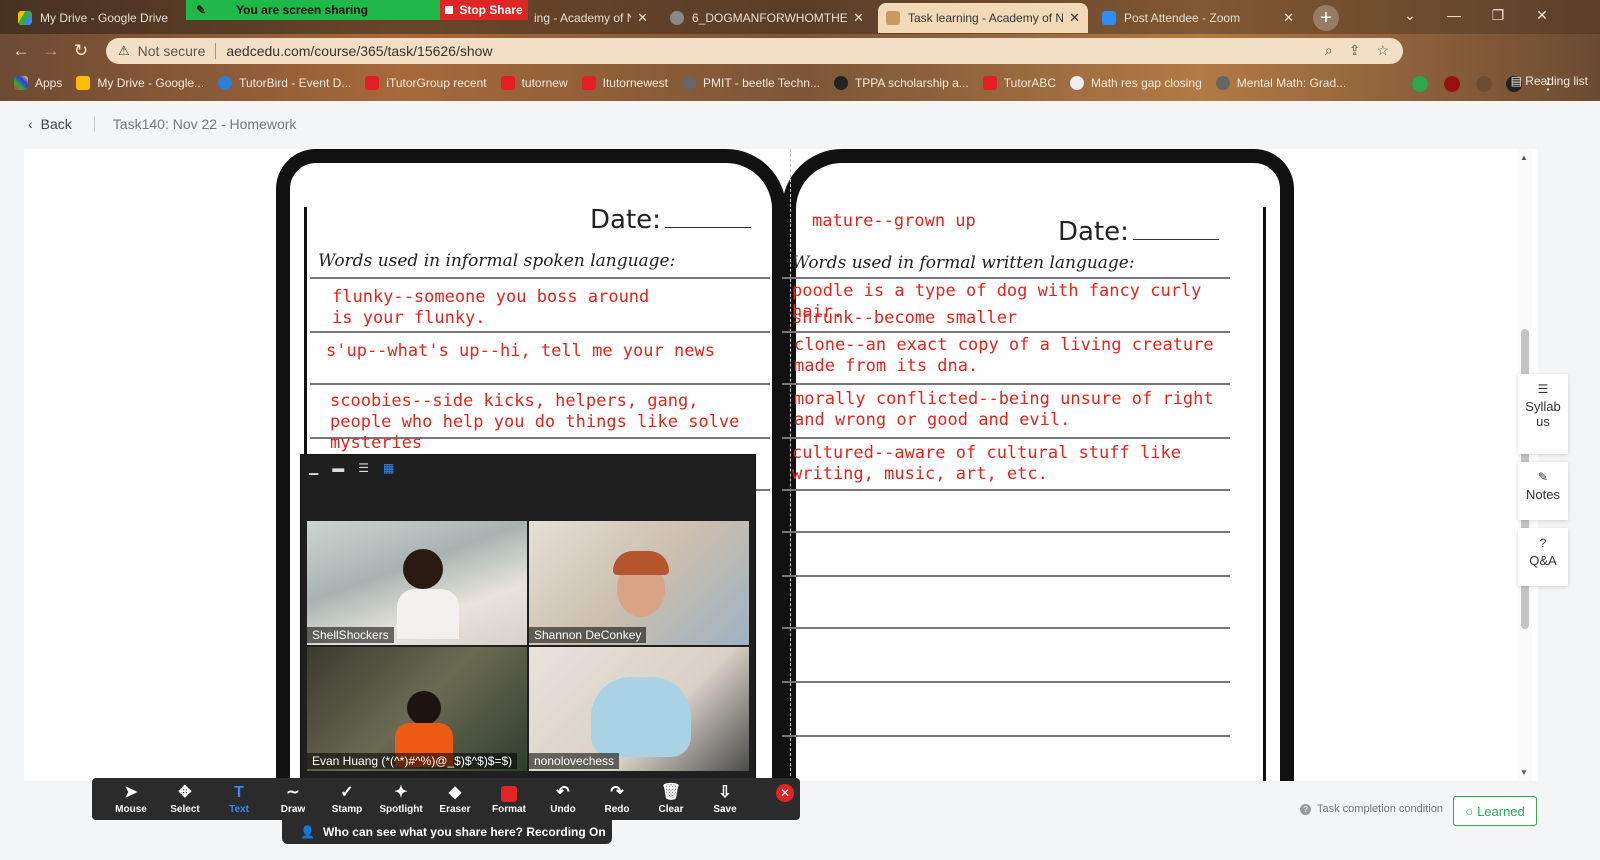 The height and width of the screenshot is (860, 1600). Describe the element at coordinates (1542, 15) in the screenshot. I see `window-close-button: ✕` at that location.